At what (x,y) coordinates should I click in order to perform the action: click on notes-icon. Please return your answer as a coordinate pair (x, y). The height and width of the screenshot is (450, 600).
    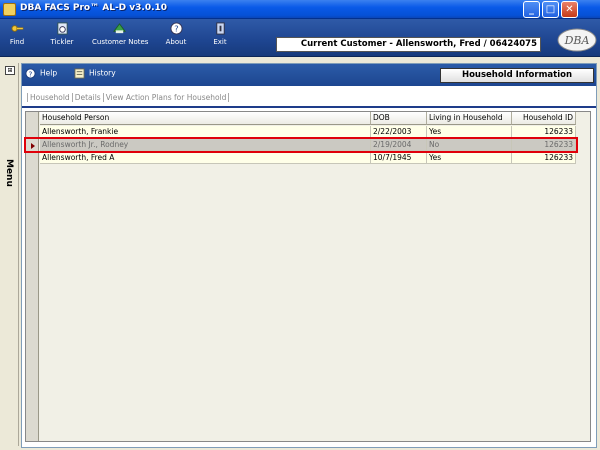
    Looking at the image, I should click on (119, 28).